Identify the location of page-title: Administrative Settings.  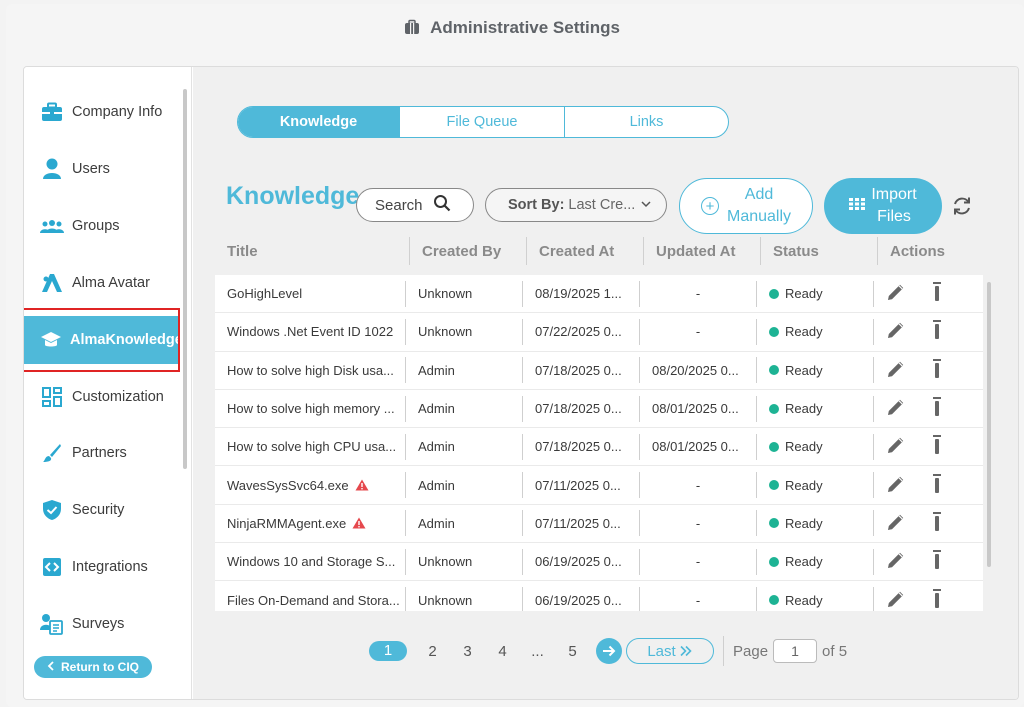
(525, 27).